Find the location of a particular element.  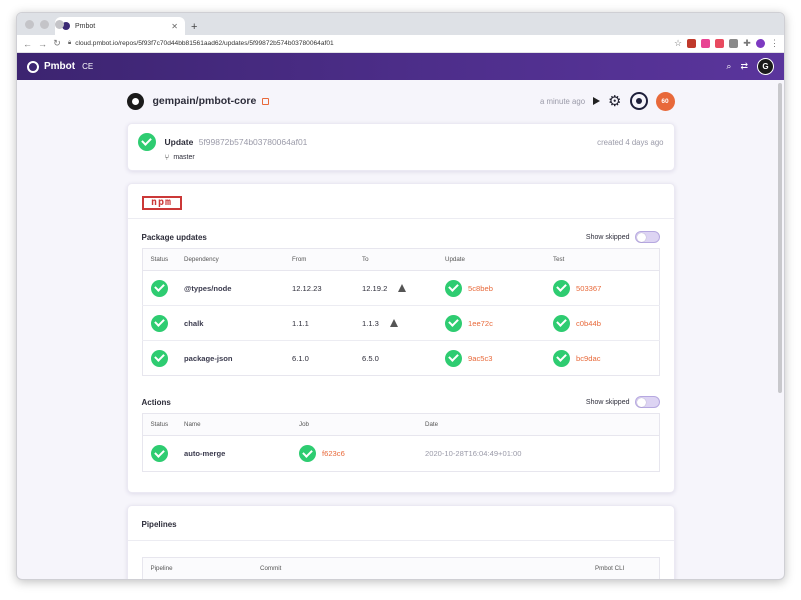

column-header: Date is located at coordinates (538, 424).